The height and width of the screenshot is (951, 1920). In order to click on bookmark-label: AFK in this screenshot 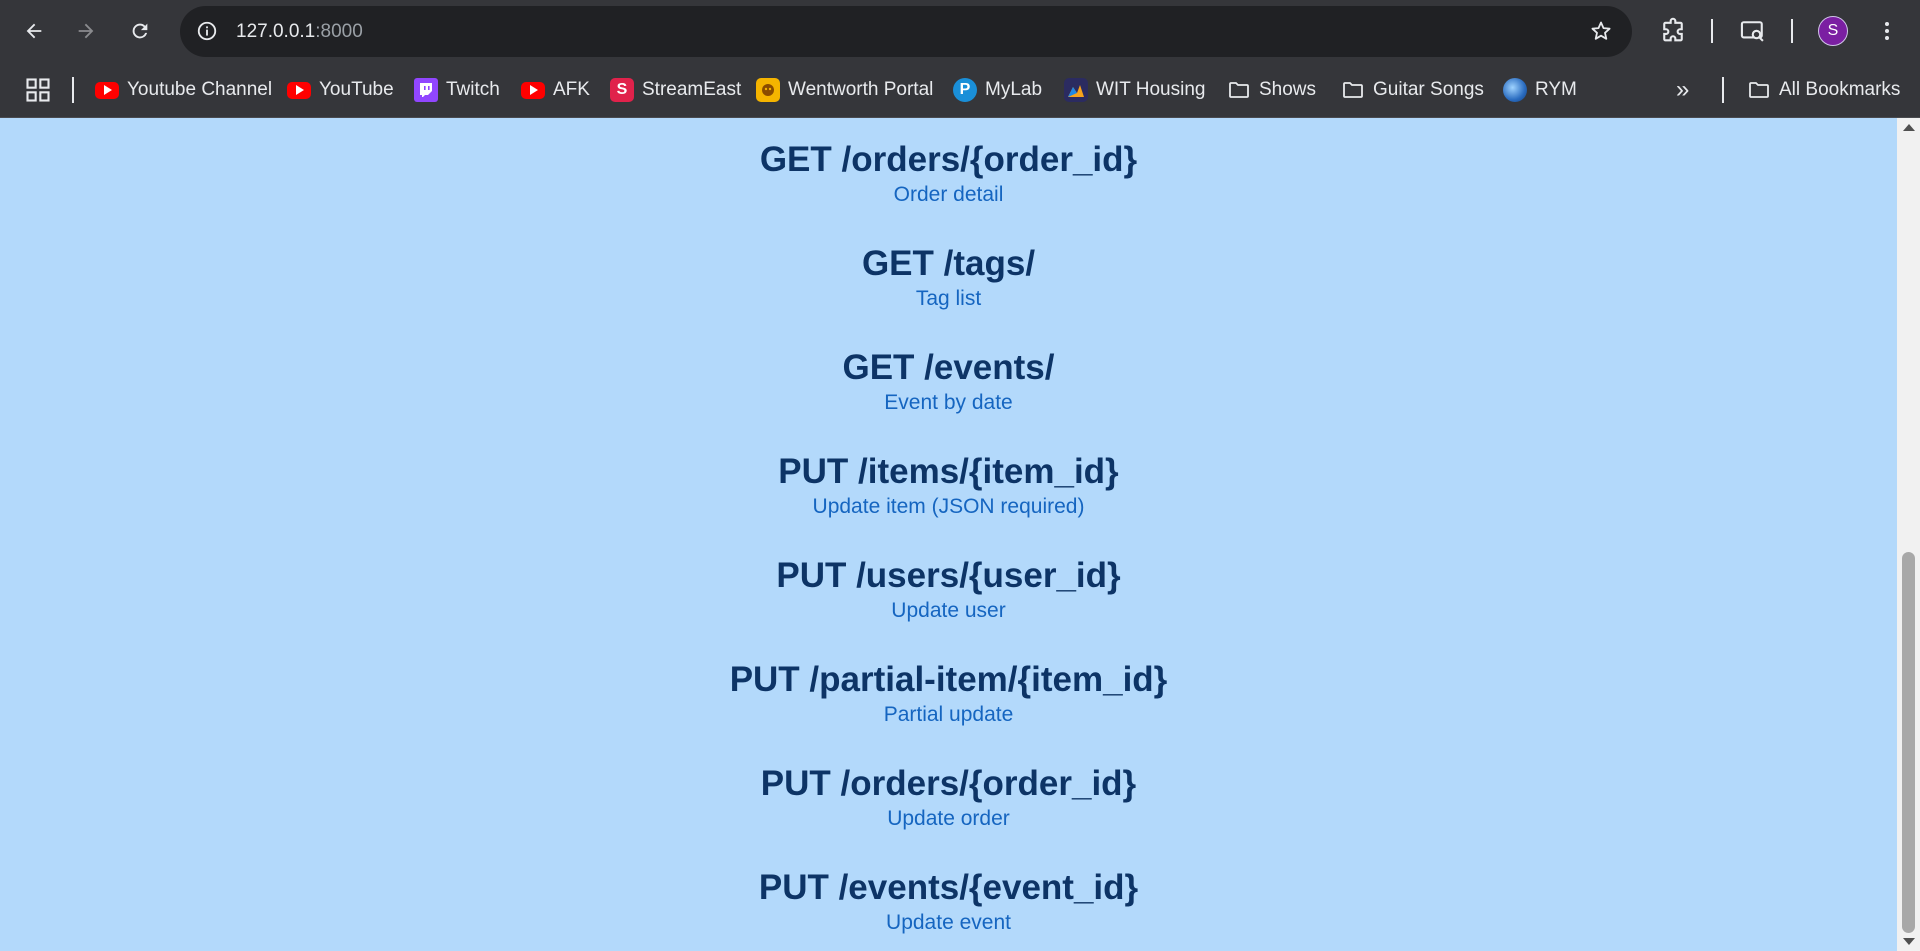, I will do `click(571, 89)`.